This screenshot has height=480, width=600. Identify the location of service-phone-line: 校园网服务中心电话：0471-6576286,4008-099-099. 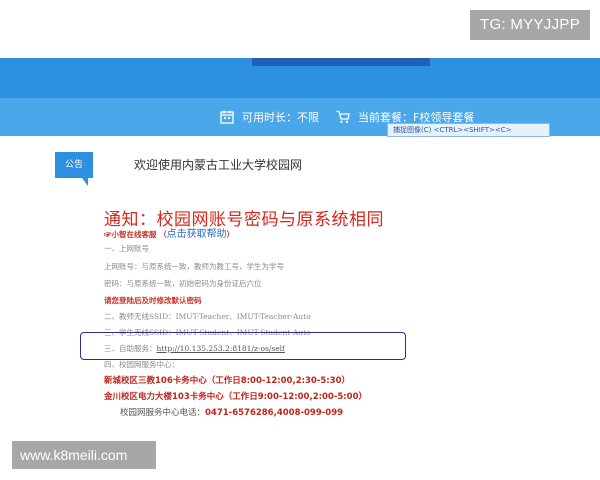
(231, 412).